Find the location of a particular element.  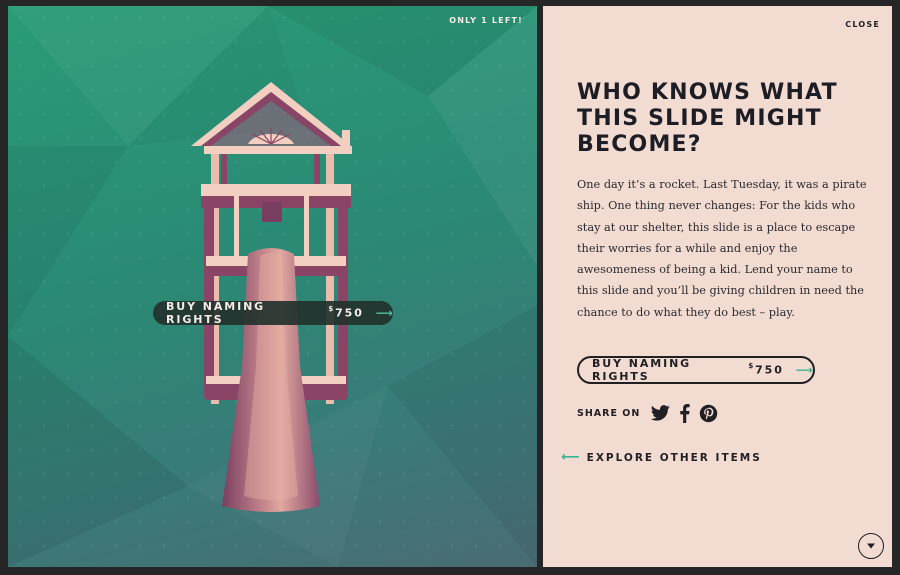

share-label: SHARE ON is located at coordinates (609, 413).